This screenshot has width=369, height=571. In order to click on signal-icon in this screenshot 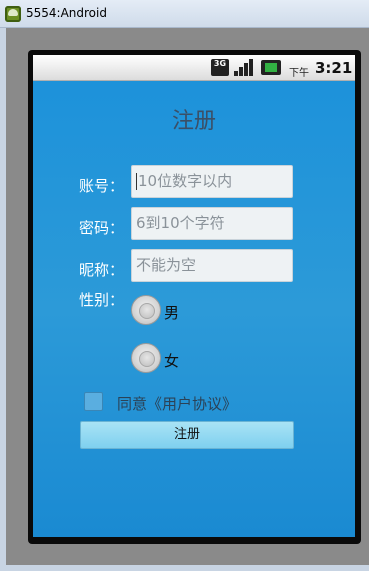, I will do `click(245, 67)`.